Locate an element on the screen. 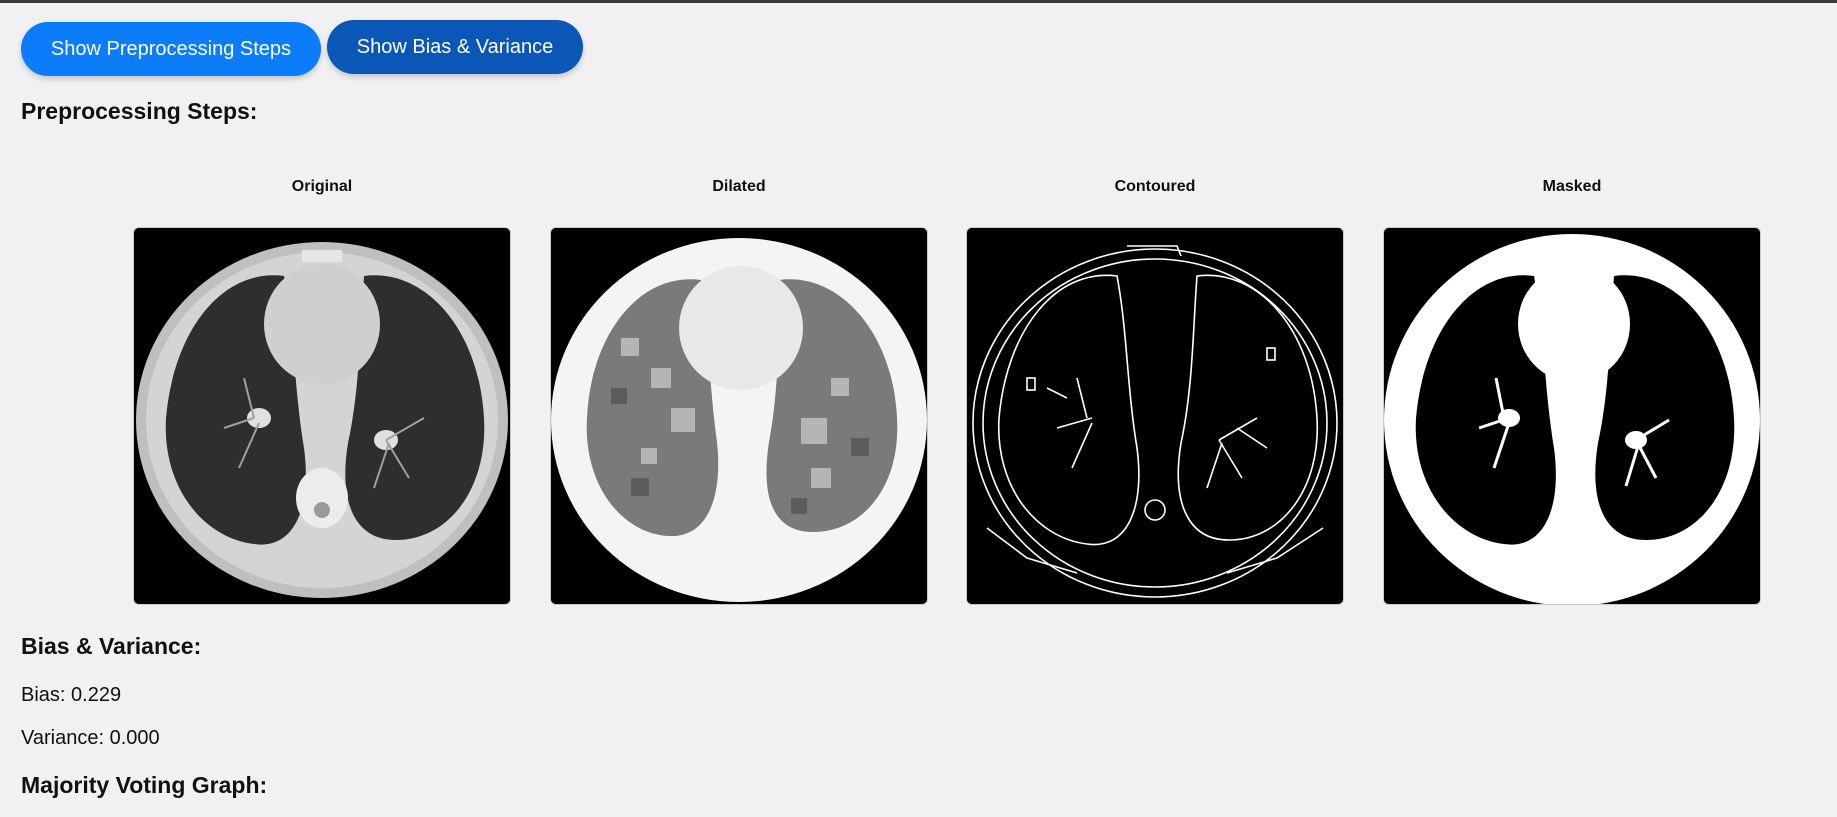  step-original: Original is located at coordinates (322, 390).